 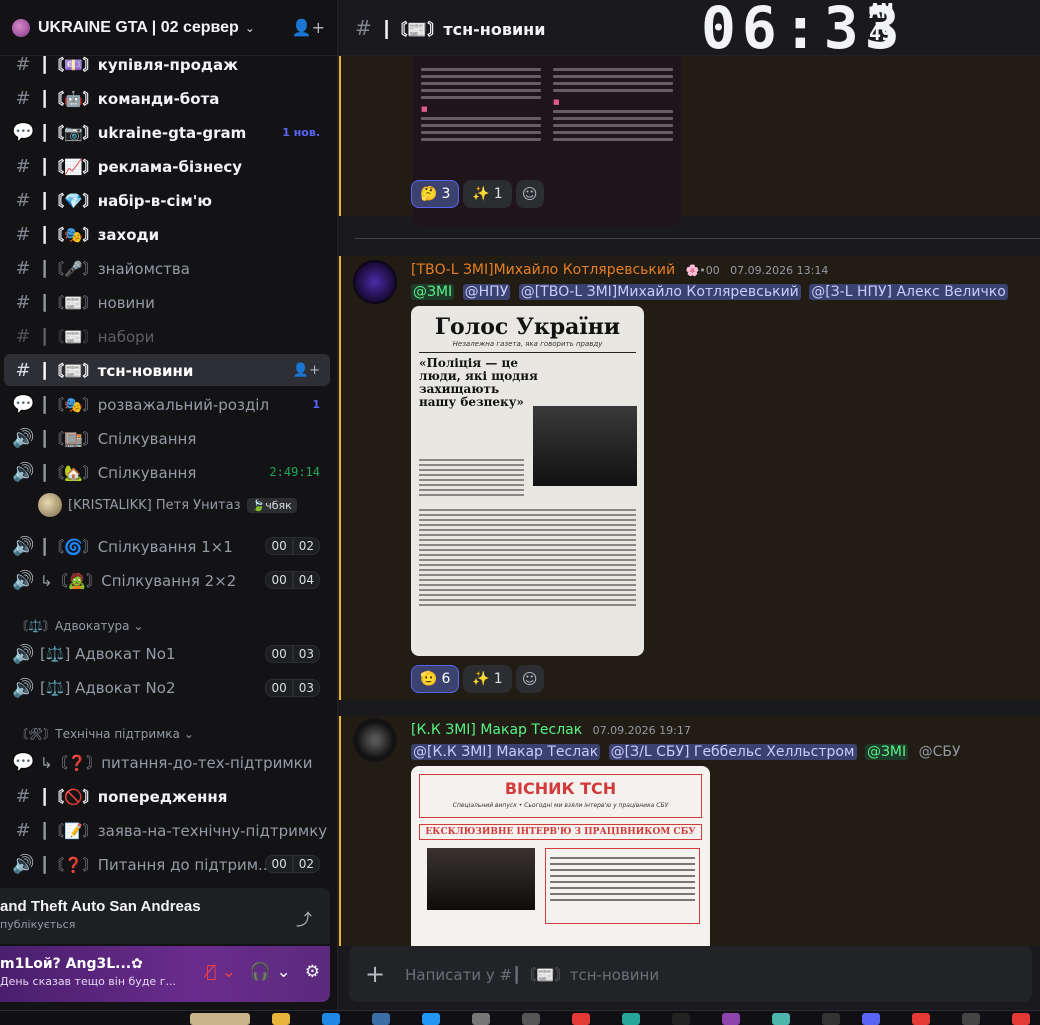 I want to click on invite-people-icon: 👤+, so click(x=308, y=27).